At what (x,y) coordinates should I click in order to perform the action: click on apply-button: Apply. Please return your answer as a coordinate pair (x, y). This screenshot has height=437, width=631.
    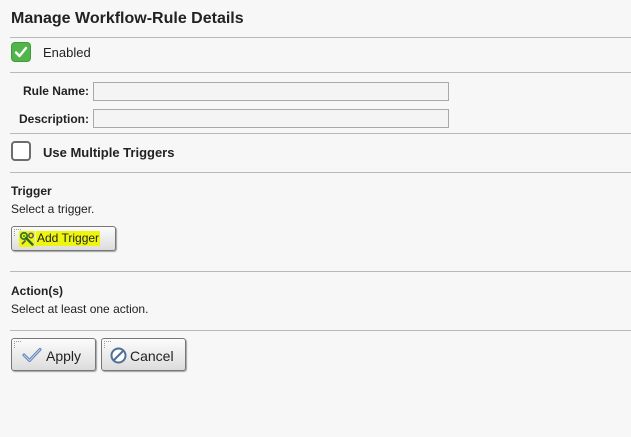
    Looking at the image, I should click on (53, 354).